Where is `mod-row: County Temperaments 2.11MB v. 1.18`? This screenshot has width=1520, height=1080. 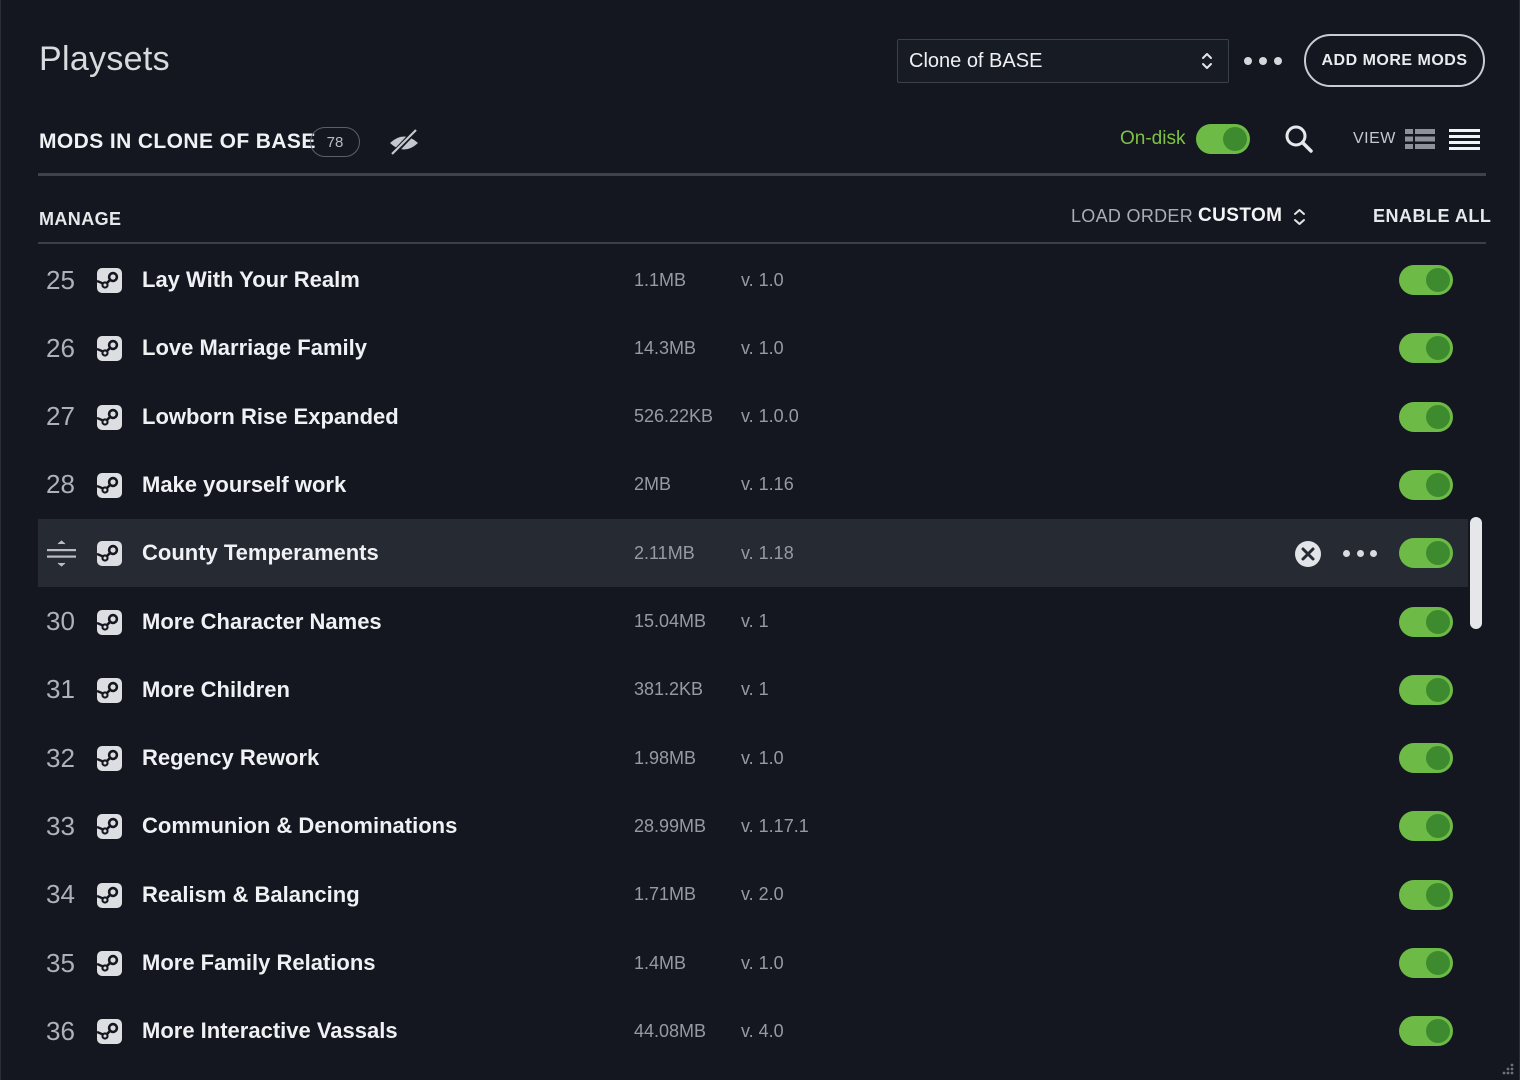 mod-row: County Temperaments 2.11MB v. 1.18 is located at coordinates (753, 553).